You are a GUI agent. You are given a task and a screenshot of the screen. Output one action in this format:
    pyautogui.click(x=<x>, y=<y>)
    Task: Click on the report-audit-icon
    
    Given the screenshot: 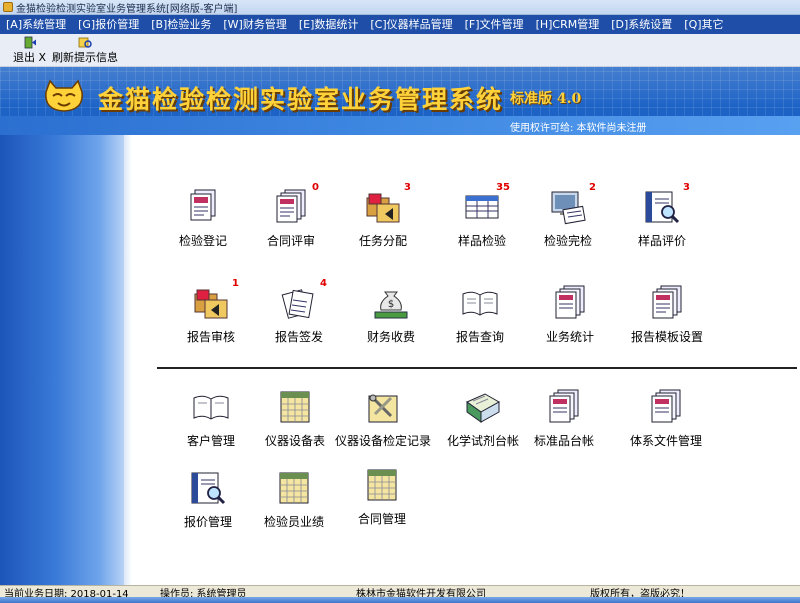 What is the action you would take?
    pyautogui.click(x=211, y=304)
    